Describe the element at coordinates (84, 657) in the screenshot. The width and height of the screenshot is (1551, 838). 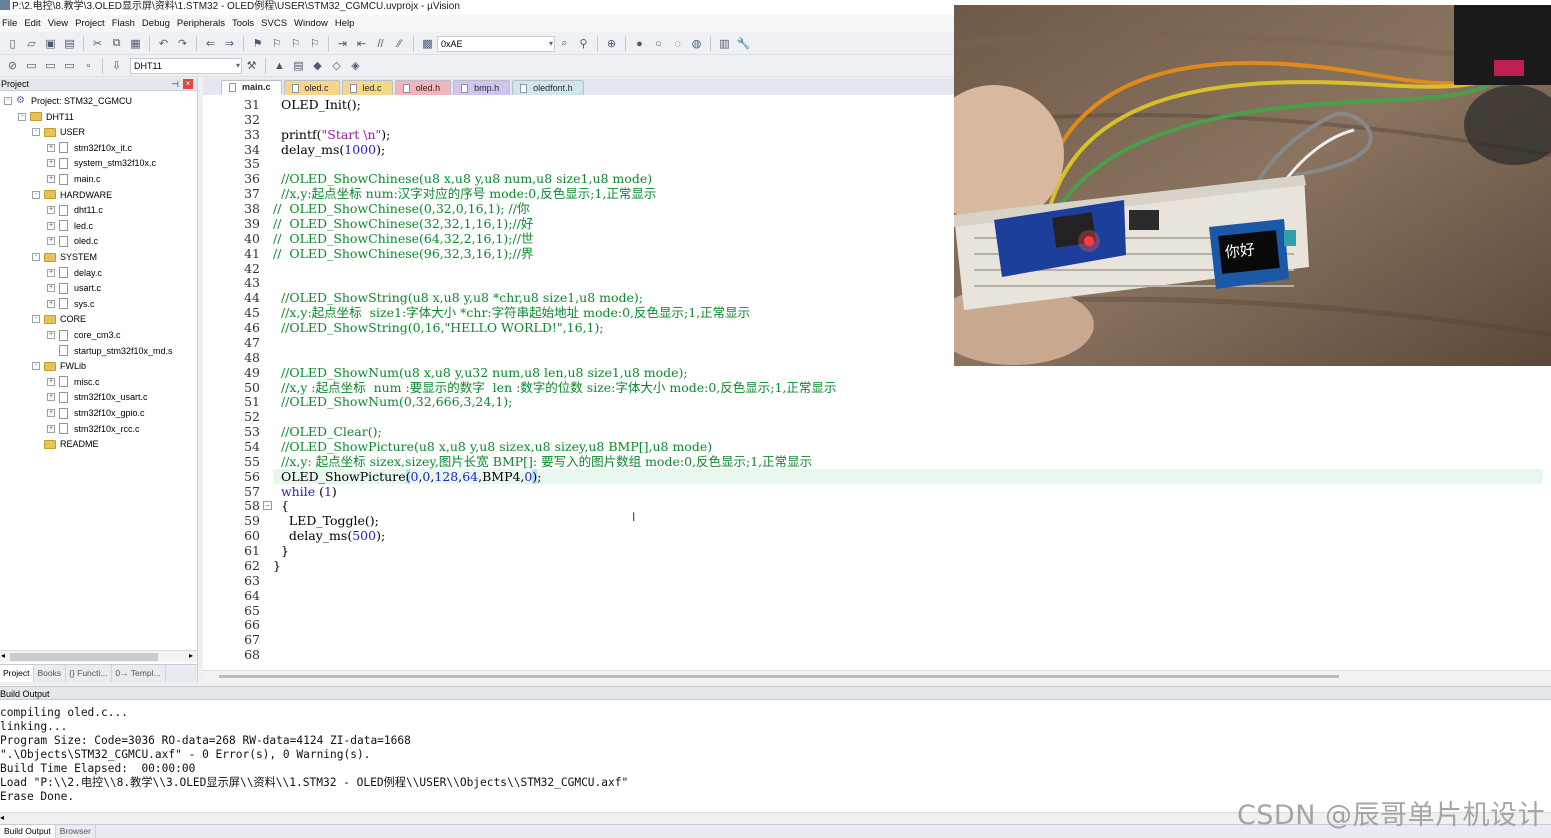
I see `scrollbar-thumb` at that location.